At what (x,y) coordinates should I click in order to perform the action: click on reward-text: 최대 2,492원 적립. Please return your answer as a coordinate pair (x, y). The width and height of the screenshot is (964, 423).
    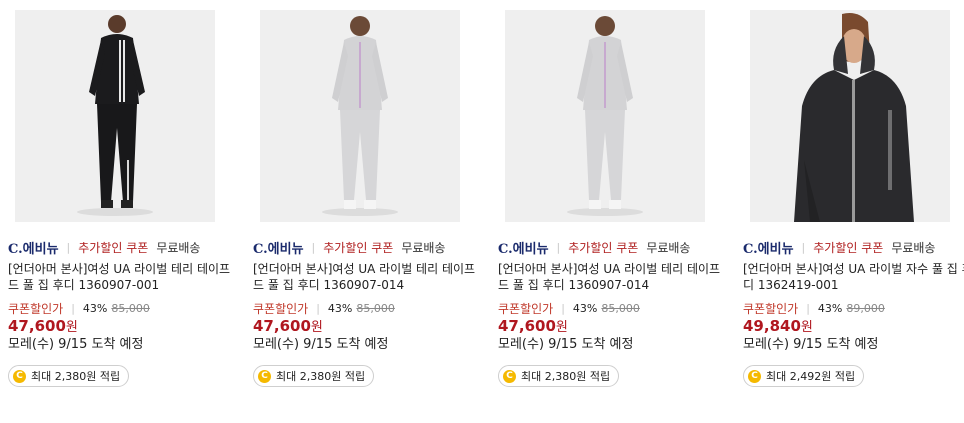
    Looking at the image, I should click on (811, 376).